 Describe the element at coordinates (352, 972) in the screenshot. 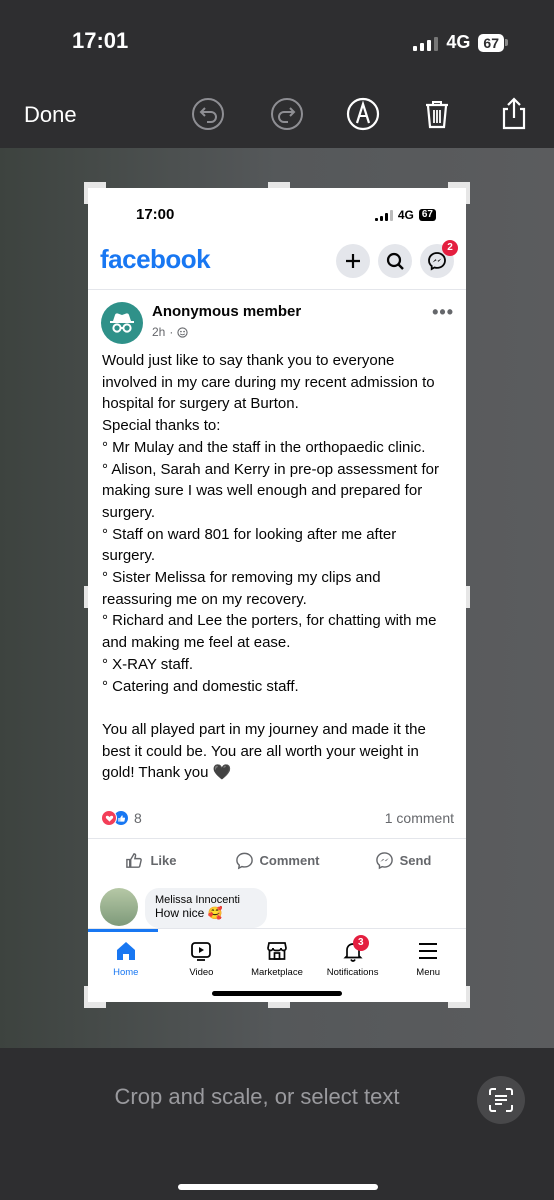

I see `tab-notifications-label: Notifications` at that location.